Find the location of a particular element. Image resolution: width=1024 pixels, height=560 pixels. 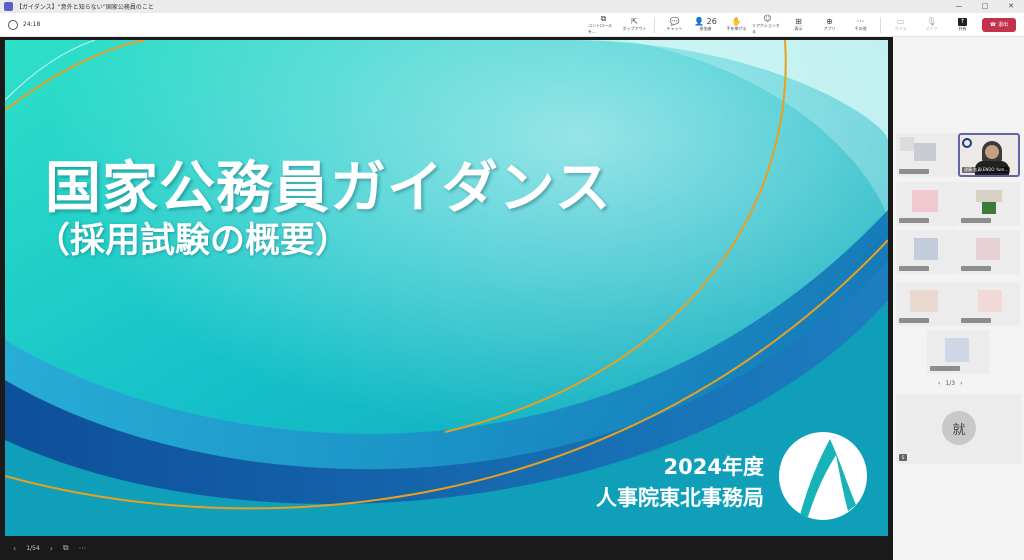

camera-button: ▭ カメラ is located at coordinates (900, 25).